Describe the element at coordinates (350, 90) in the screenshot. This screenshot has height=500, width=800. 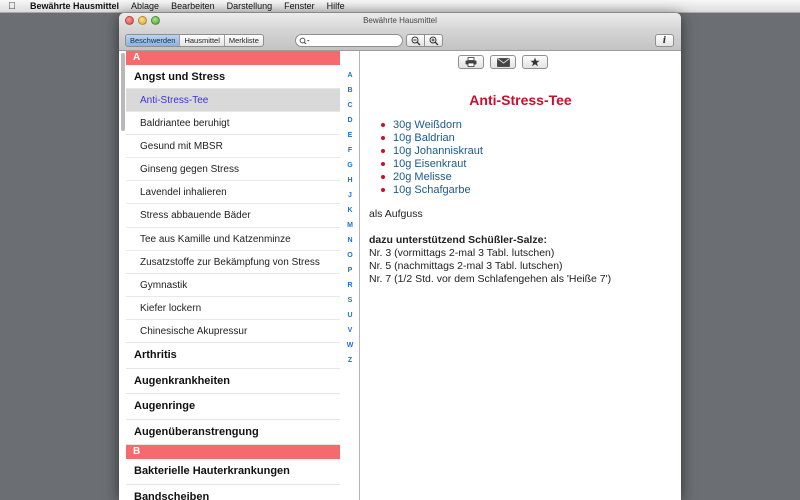
I see `index-letter-b: B` at that location.